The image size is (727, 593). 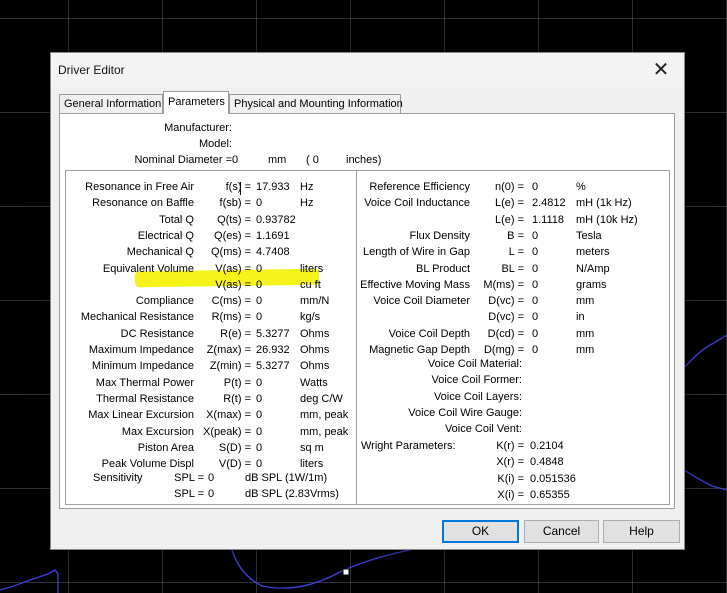 What do you see at coordinates (183, 160) in the screenshot?
I see `nominal-diameter-label: Nominal Diameter =` at bounding box center [183, 160].